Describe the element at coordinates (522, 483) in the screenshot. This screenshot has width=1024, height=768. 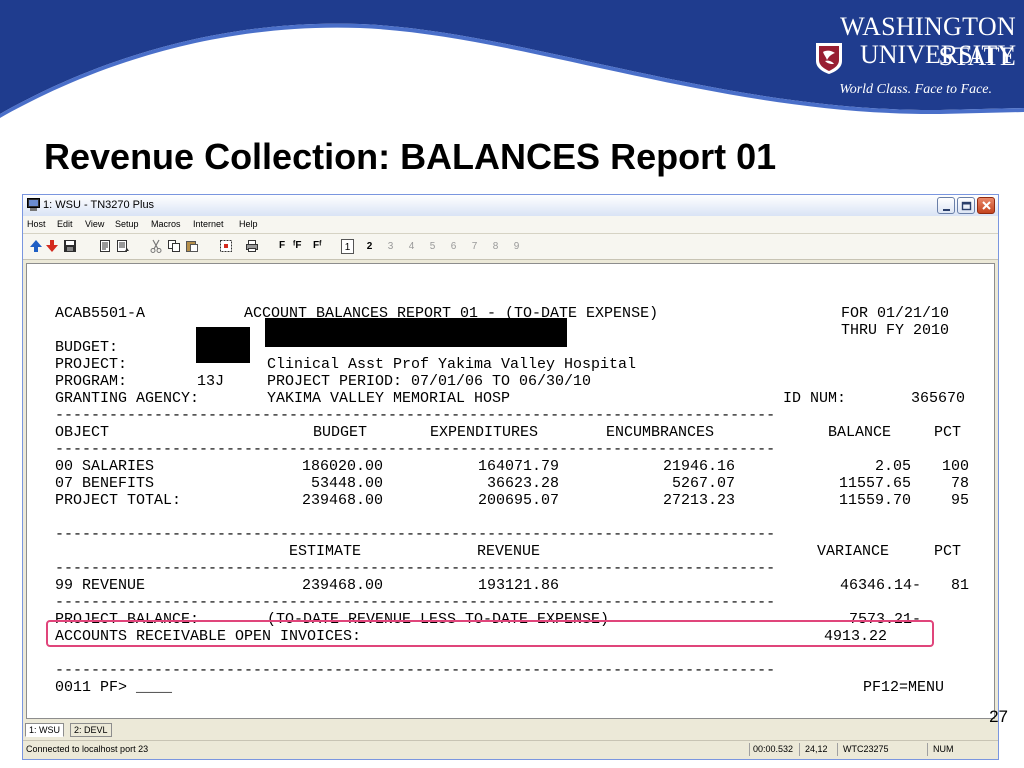
I see `row-benefits-expenditures: 36623.28` at that location.